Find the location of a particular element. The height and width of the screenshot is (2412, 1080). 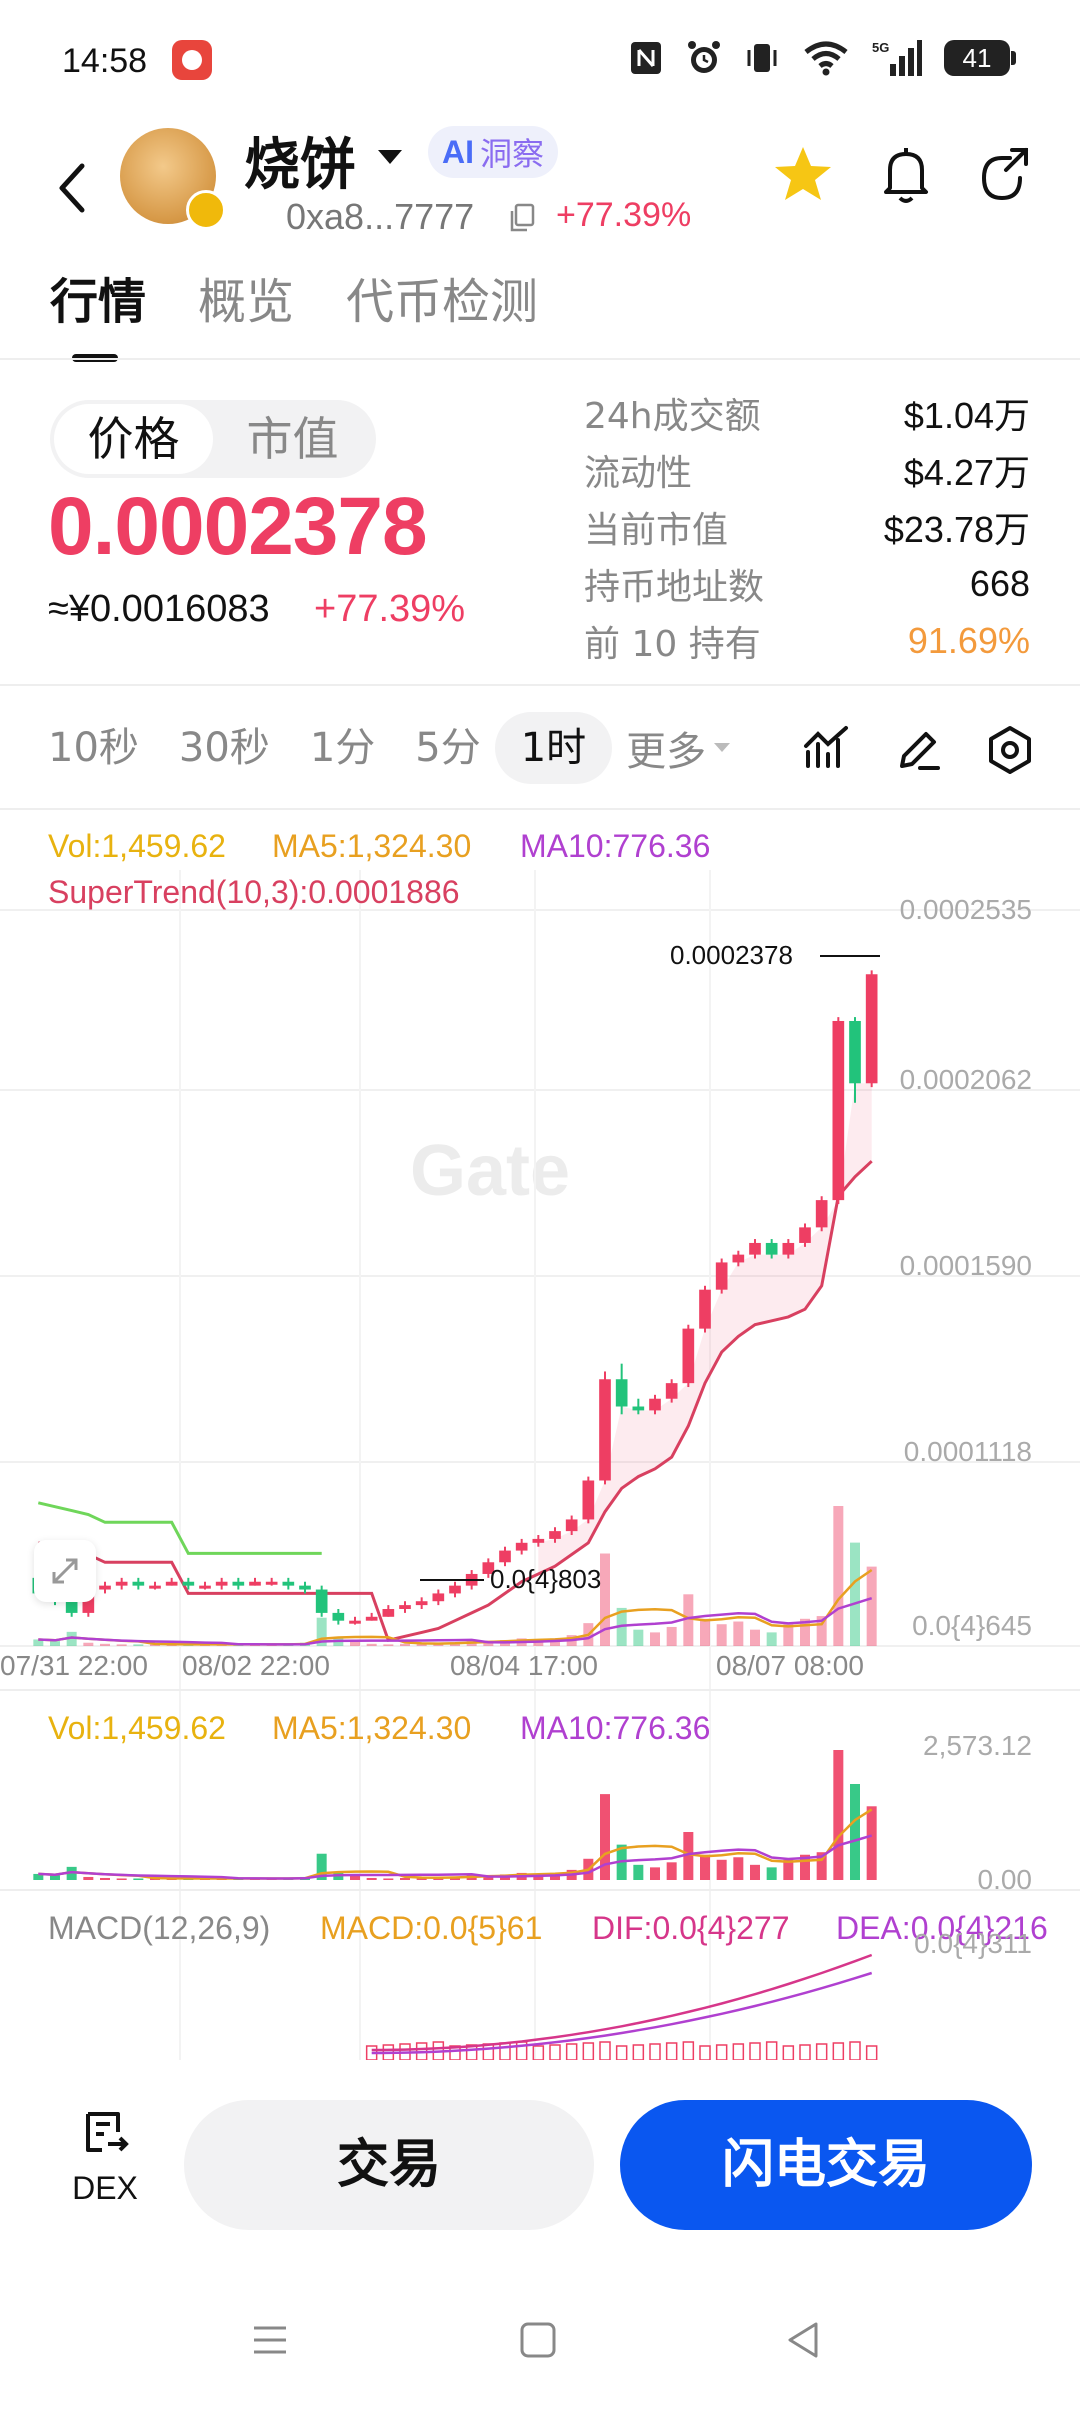

price-axis-label: 0.0002062 is located at coordinates (965, 1079).